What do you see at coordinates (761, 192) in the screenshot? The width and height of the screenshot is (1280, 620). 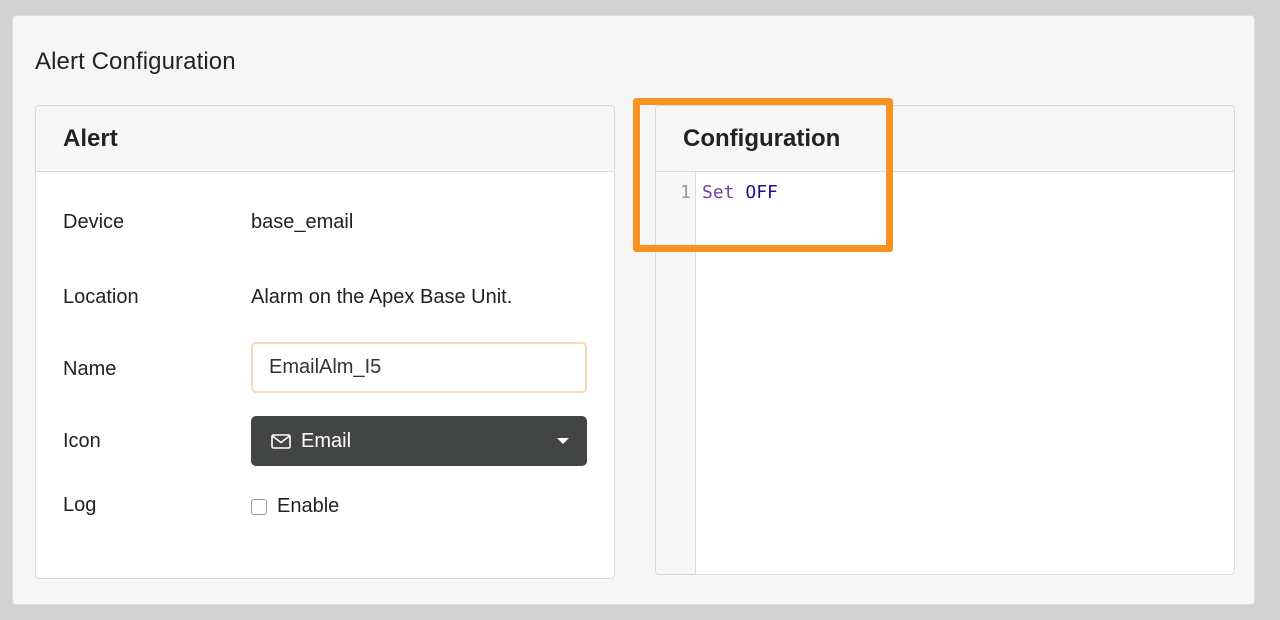 I see `code-argument: OFF` at bounding box center [761, 192].